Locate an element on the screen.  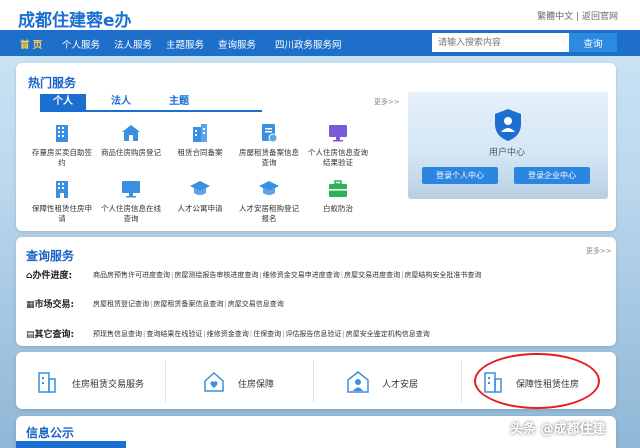
query-row-market-label: ▦市场交易: is located at coordinates (50, 305).